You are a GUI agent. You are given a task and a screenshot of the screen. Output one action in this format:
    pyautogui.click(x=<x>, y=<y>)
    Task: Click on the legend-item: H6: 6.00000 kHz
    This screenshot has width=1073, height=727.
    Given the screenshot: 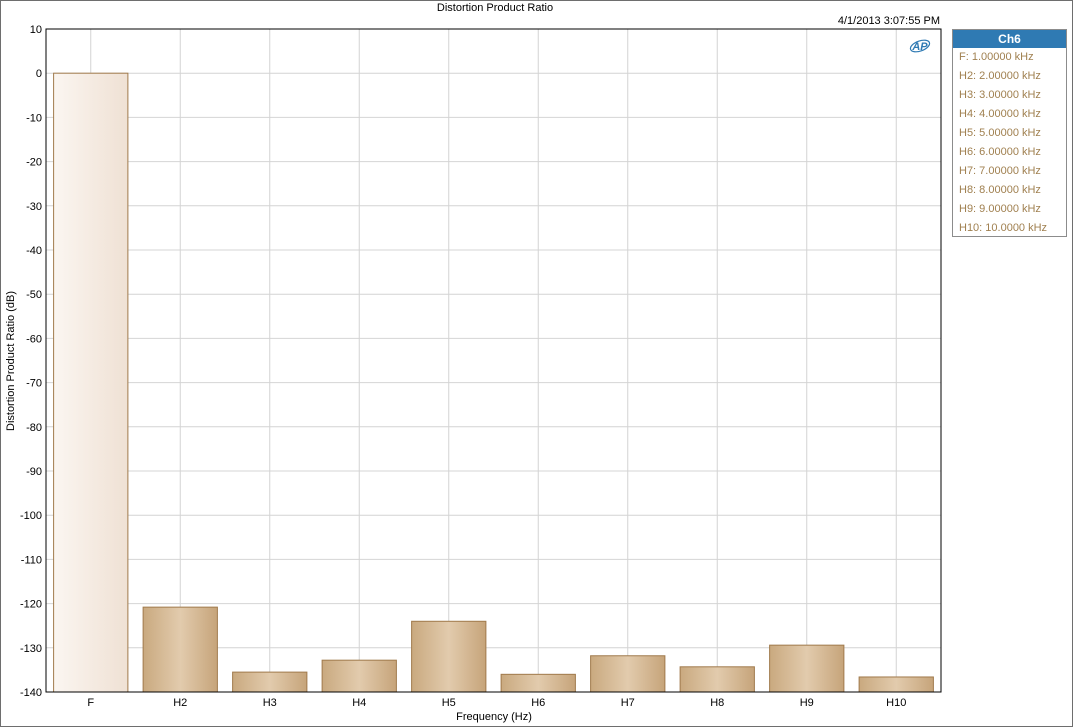 What is the action you would take?
    pyautogui.click(x=1000, y=152)
    